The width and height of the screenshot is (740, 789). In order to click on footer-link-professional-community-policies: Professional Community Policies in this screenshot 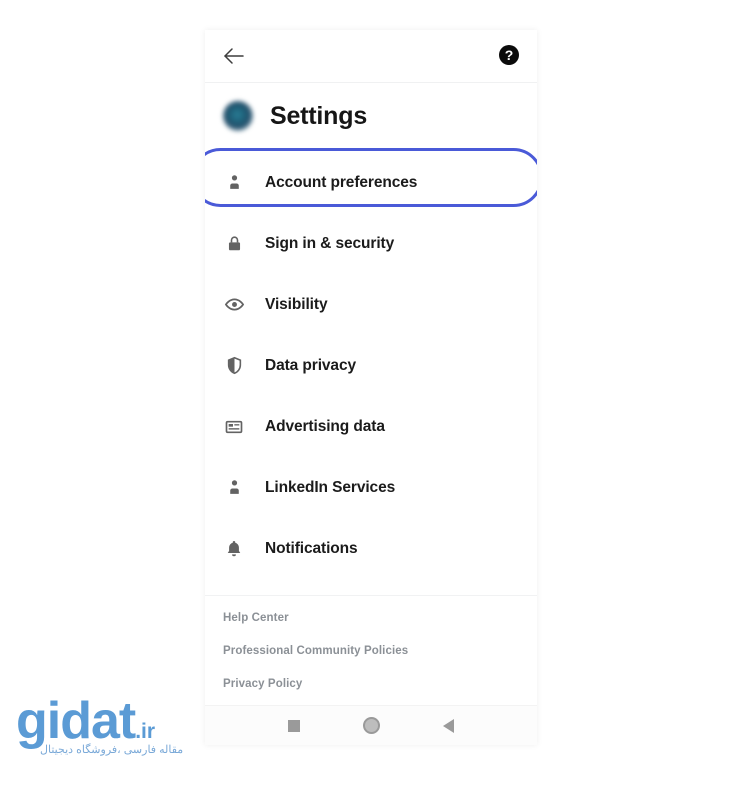, I will do `click(380, 651)`.